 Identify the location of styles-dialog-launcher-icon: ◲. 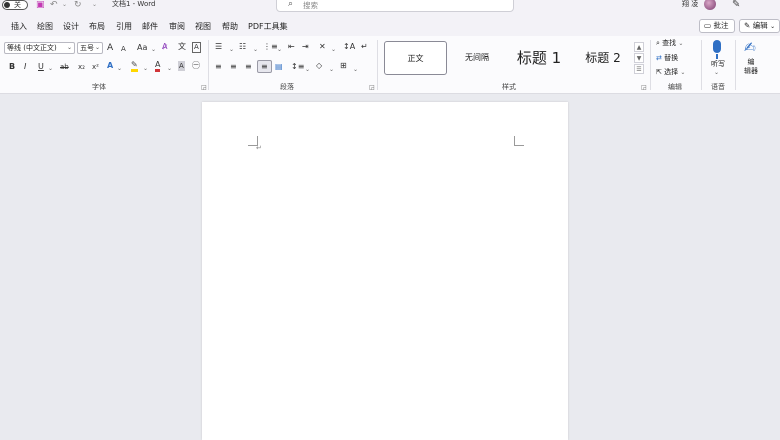
(644, 87).